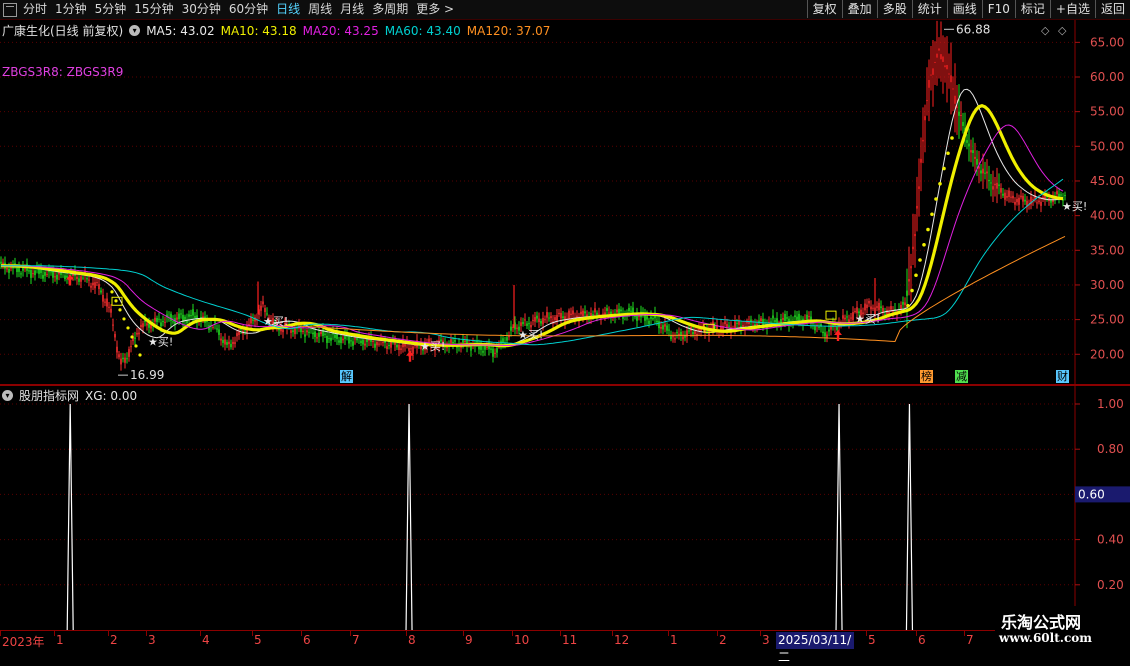 This screenshot has height=666, width=1130. I want to click on toolbar-button-6: 标记, so click(1032, 9).